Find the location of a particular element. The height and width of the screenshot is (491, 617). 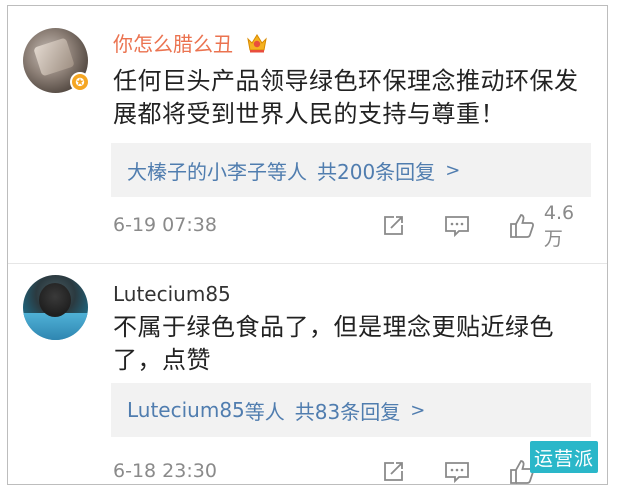

replies-count: 共83条回复 is located at coordinates (347, 410).